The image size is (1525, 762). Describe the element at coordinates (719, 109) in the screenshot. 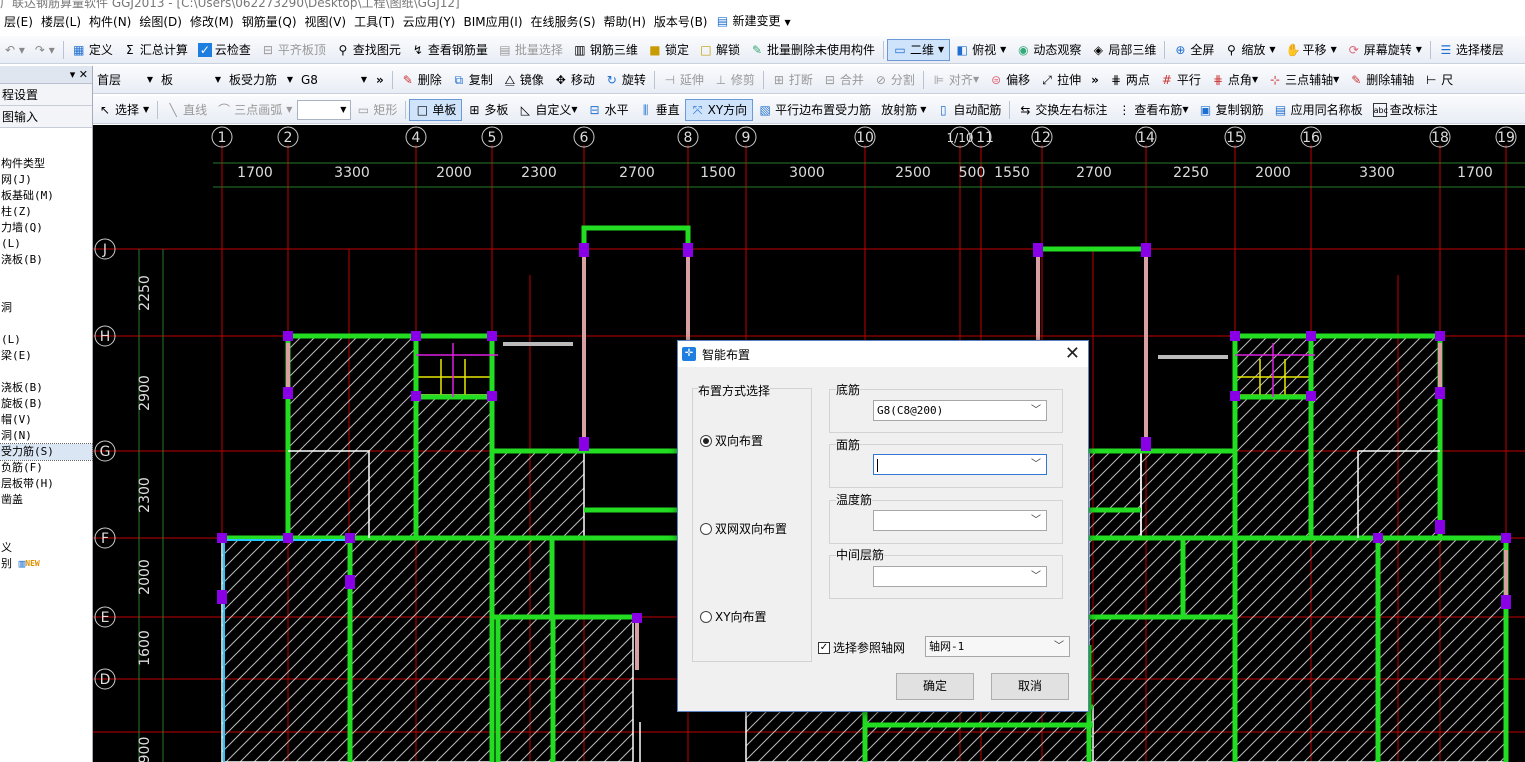

I see `xy-direction-button: ⤧ XY方向` at that location.